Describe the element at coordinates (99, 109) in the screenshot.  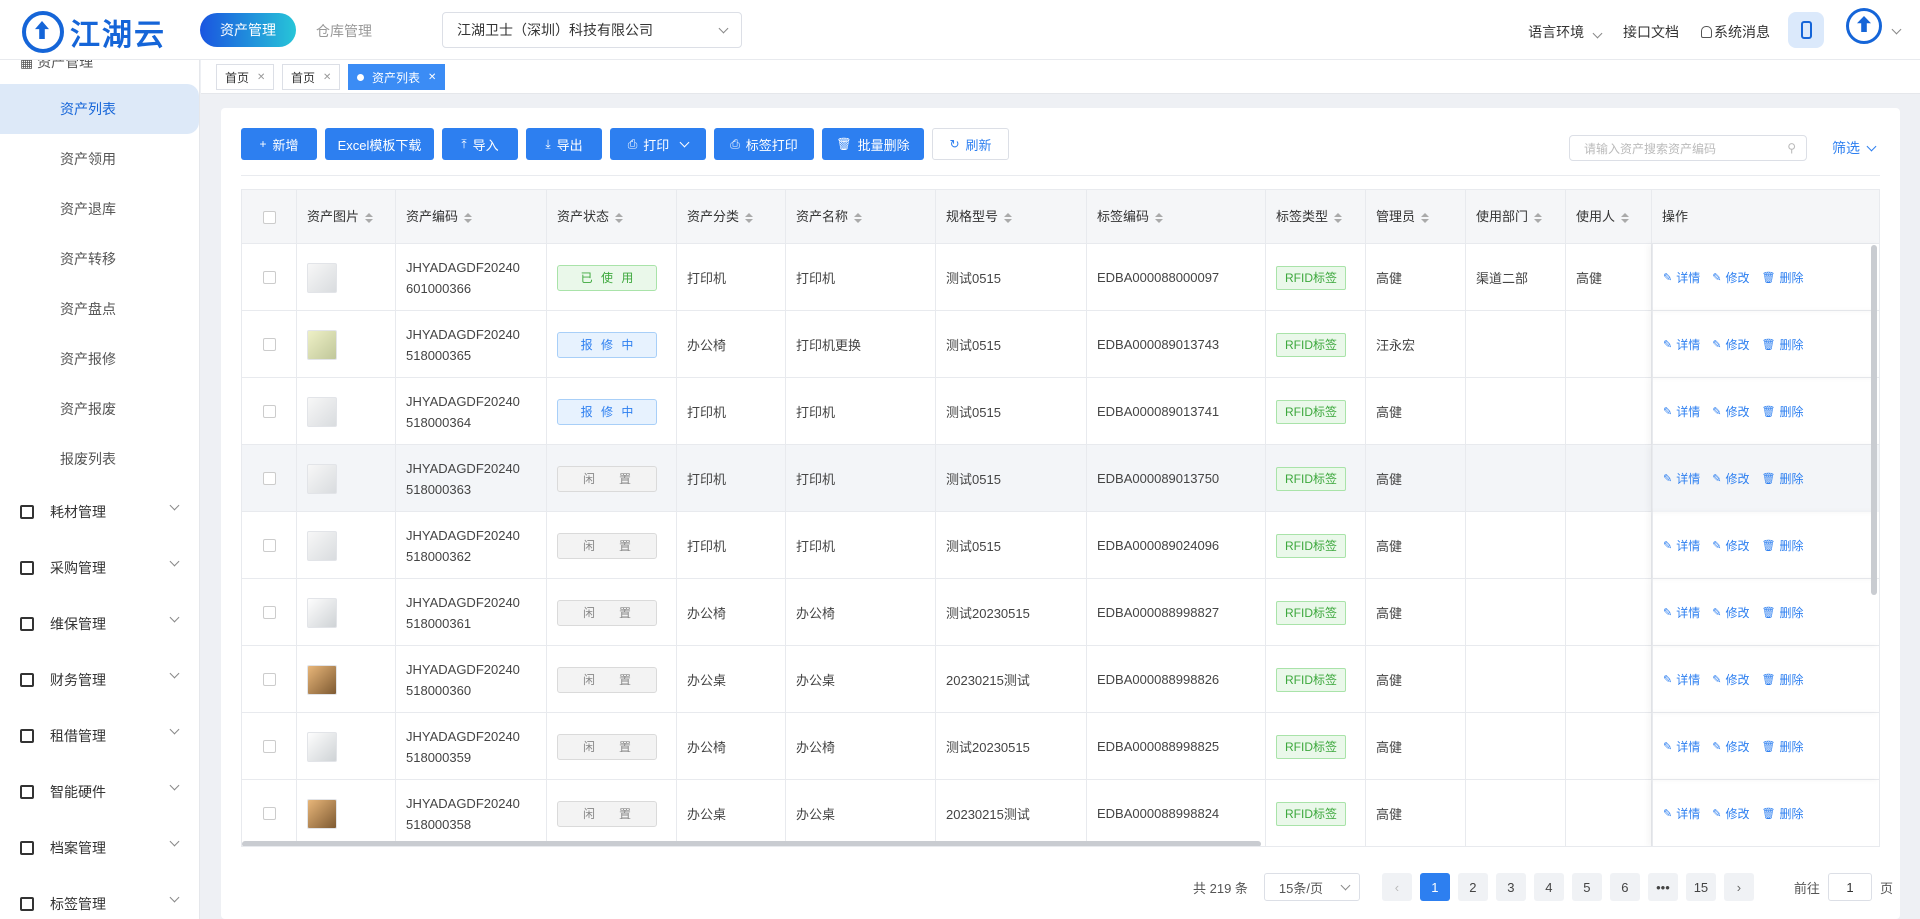
I see `sidebar-item-asset-list: 资产列表` at that location.